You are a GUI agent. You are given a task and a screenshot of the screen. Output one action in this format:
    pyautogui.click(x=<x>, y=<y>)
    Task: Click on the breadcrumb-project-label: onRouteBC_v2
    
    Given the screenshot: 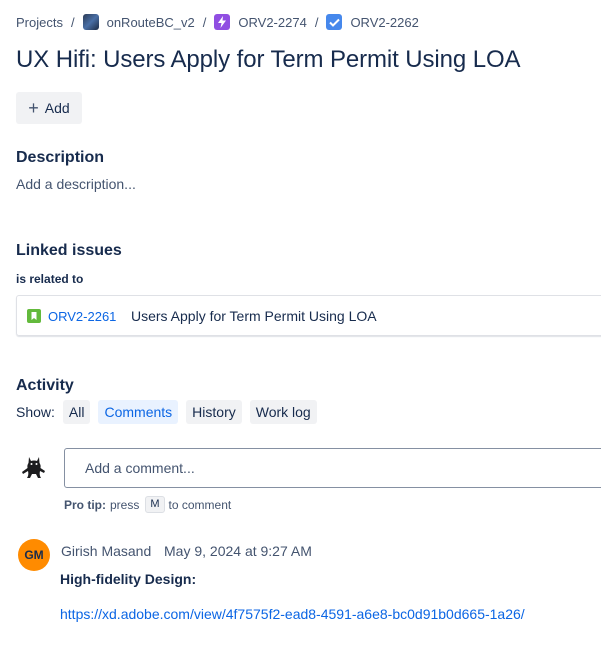 What is the action you would take?
    pyautogui.click(x=150, y=22)
    